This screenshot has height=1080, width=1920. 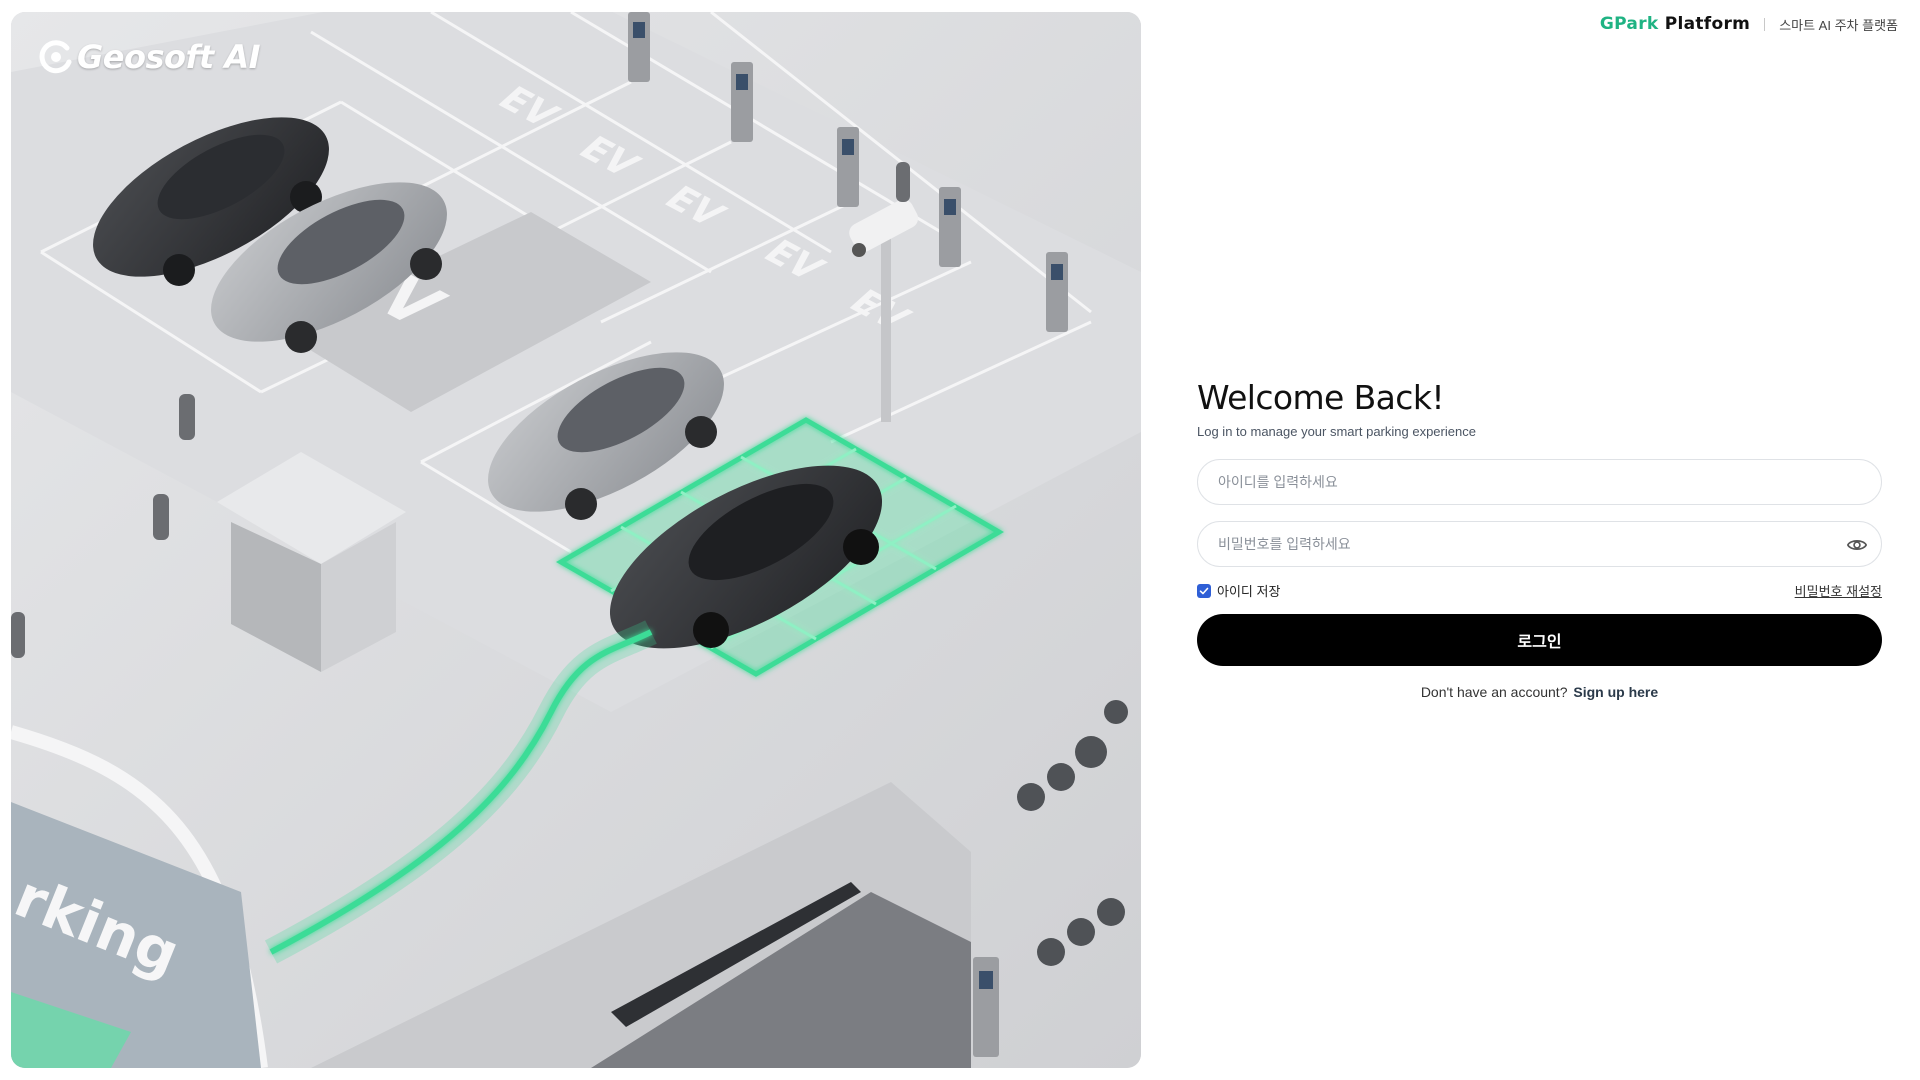 I want to click on signup-prompt: Don't have an account?, so click(x=1494, y=692).